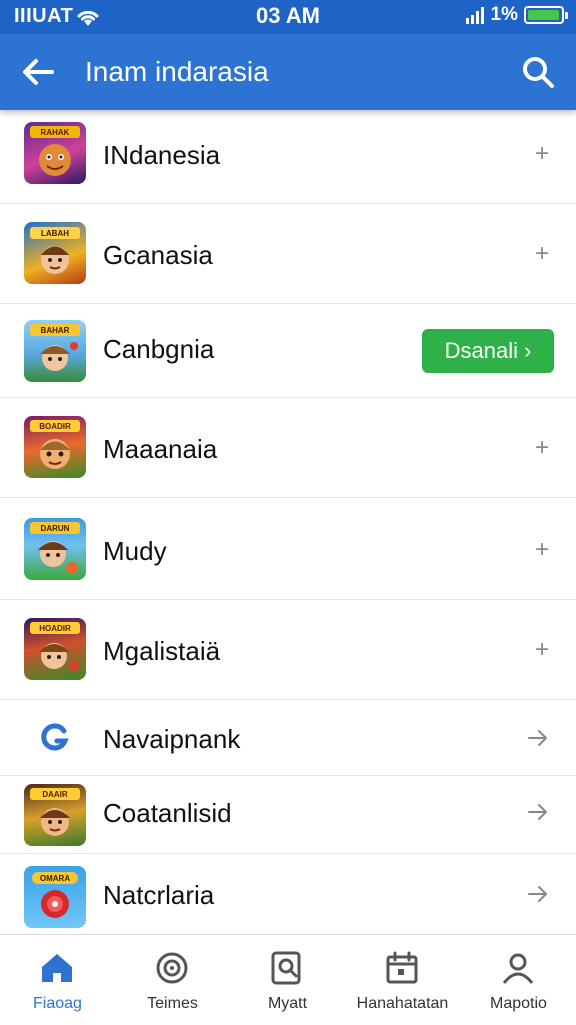 Image resolution: width=576 pixels, height=1025 pixels. Describe the element at coordinates (172, 739) in the screenshot. I see `item-label: Navaipnank` at that location.